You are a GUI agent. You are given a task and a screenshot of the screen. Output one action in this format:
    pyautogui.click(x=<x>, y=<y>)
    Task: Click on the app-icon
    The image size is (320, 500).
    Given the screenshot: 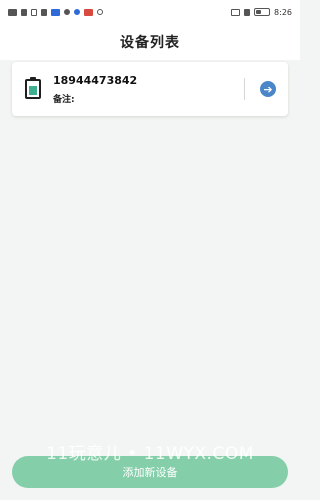 What is the action you would take?
    pyautogui.click(x=55, y=12)
    